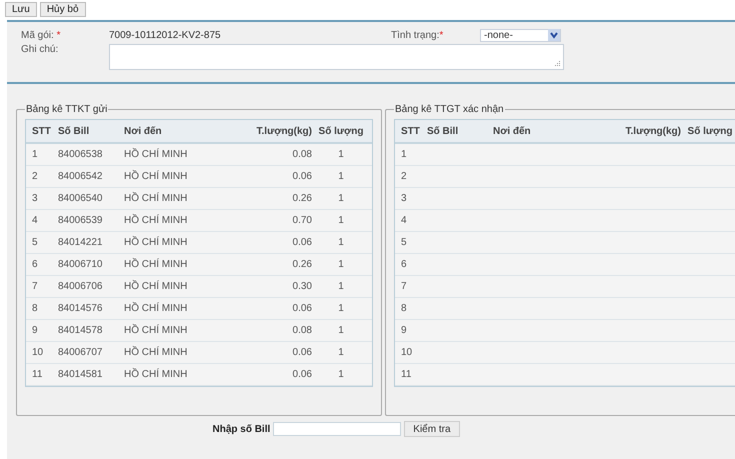 The width and height of the screenshot is (735, 459). Describe the element at coordinates (337, 429) in the screenshot. I see `bill-input` at that location.